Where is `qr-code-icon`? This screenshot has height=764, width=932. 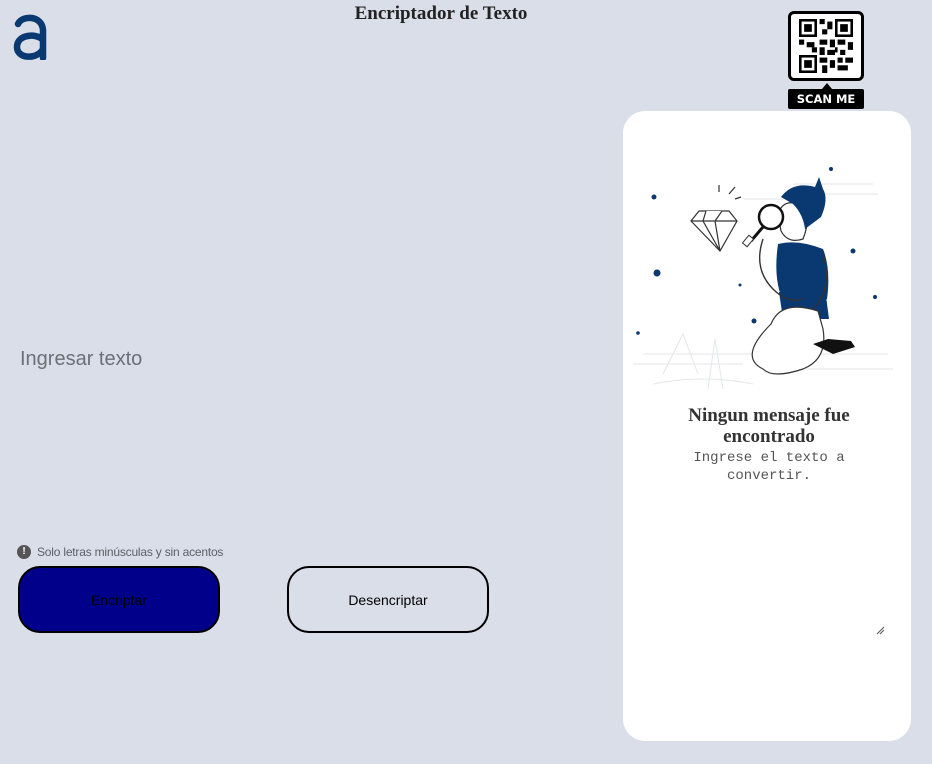 qr-code-icon is located at coordinates (826, 46).